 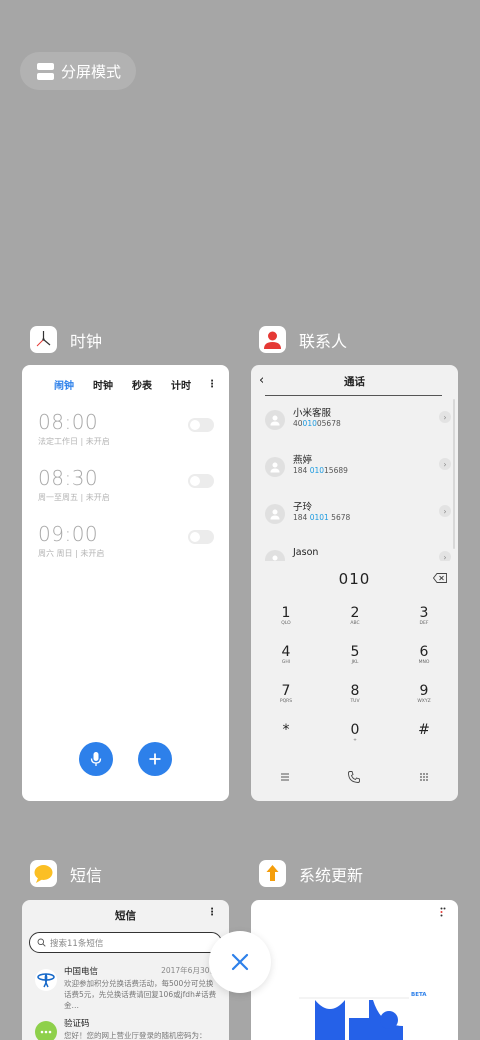 I want to click on contact-row: 小米客服 4001005678 ›, so click(x=357, y=420).